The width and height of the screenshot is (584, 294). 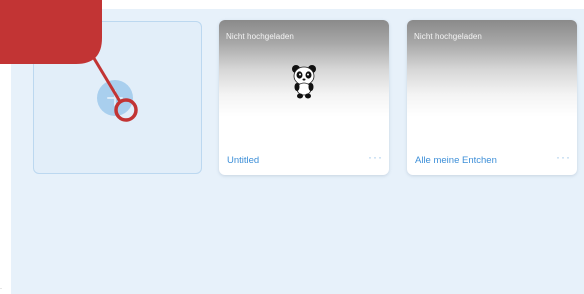 What do you see at coordinates (115, 98) in the screenshot?
I see `plus-icon` at bounding box center [115, 98].